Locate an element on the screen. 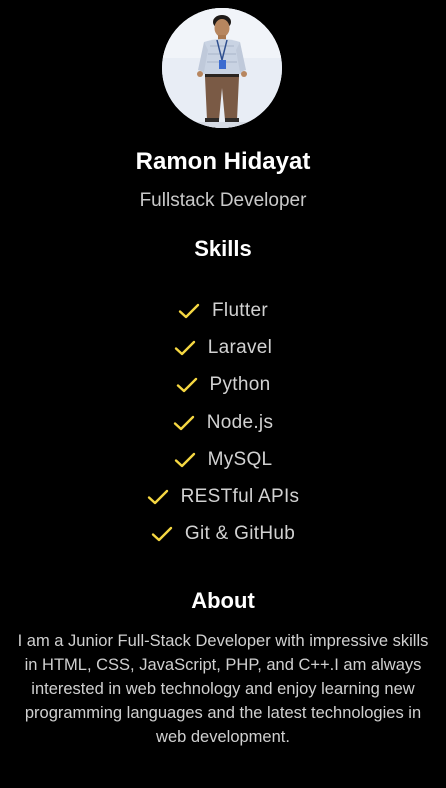  skill-item-mysql: MySQL is located at coordinates (223, 459).